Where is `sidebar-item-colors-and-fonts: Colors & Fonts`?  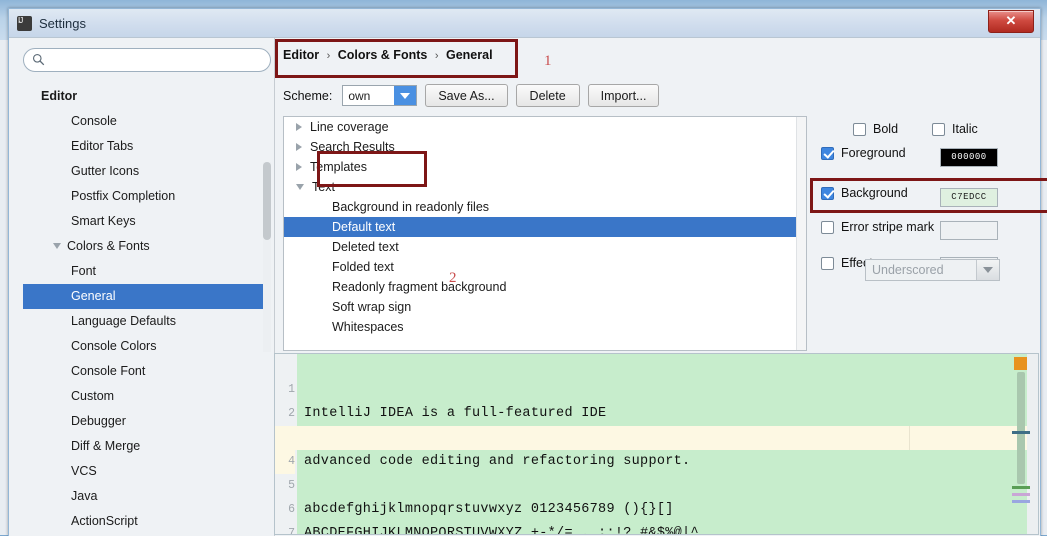
sidebar-item-colors-and-fonts: Colors & Fonts is located at coordinates (143, 246).